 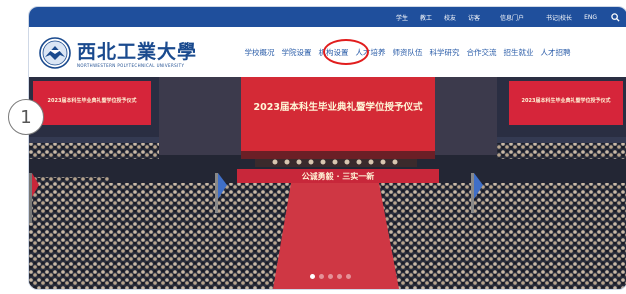 I want to click on link-students: 学生, so click(x=402, y=17).